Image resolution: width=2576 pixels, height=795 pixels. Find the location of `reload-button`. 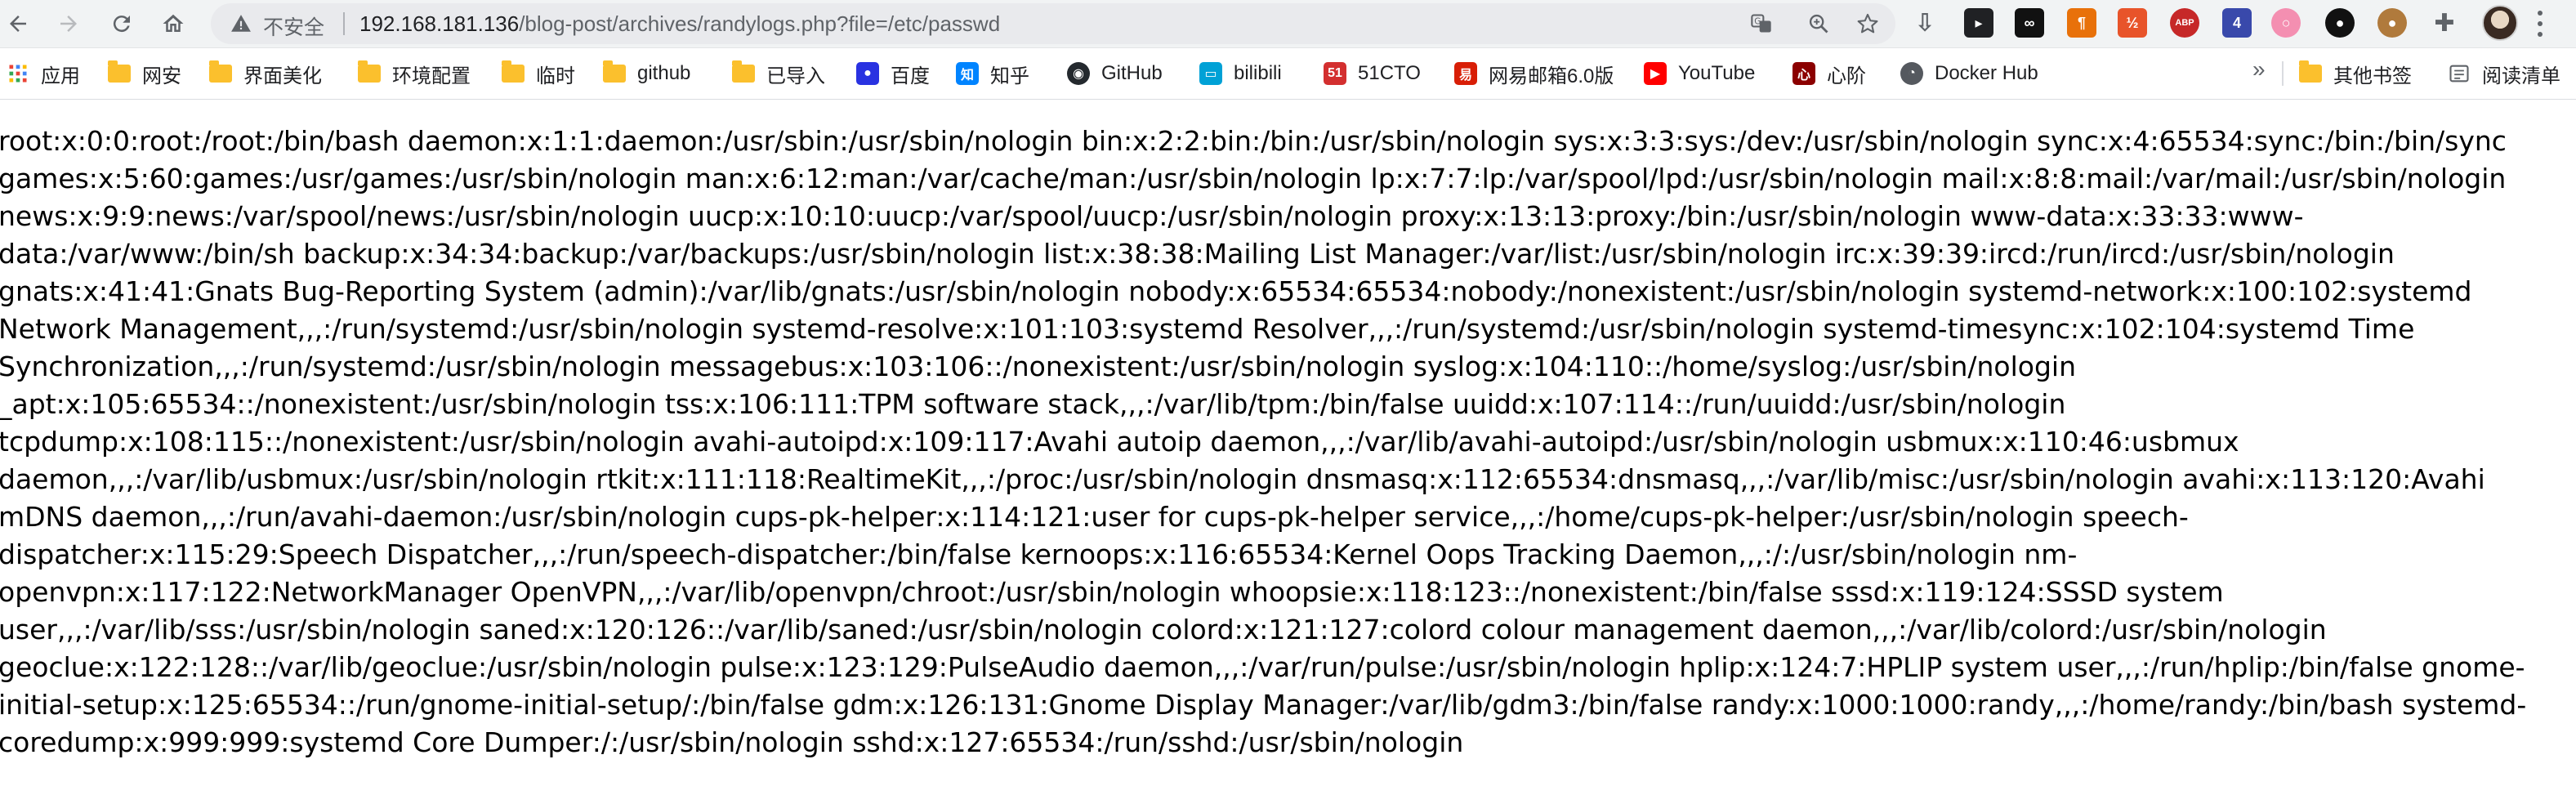

reload-button is located at coordinates (122, 24).